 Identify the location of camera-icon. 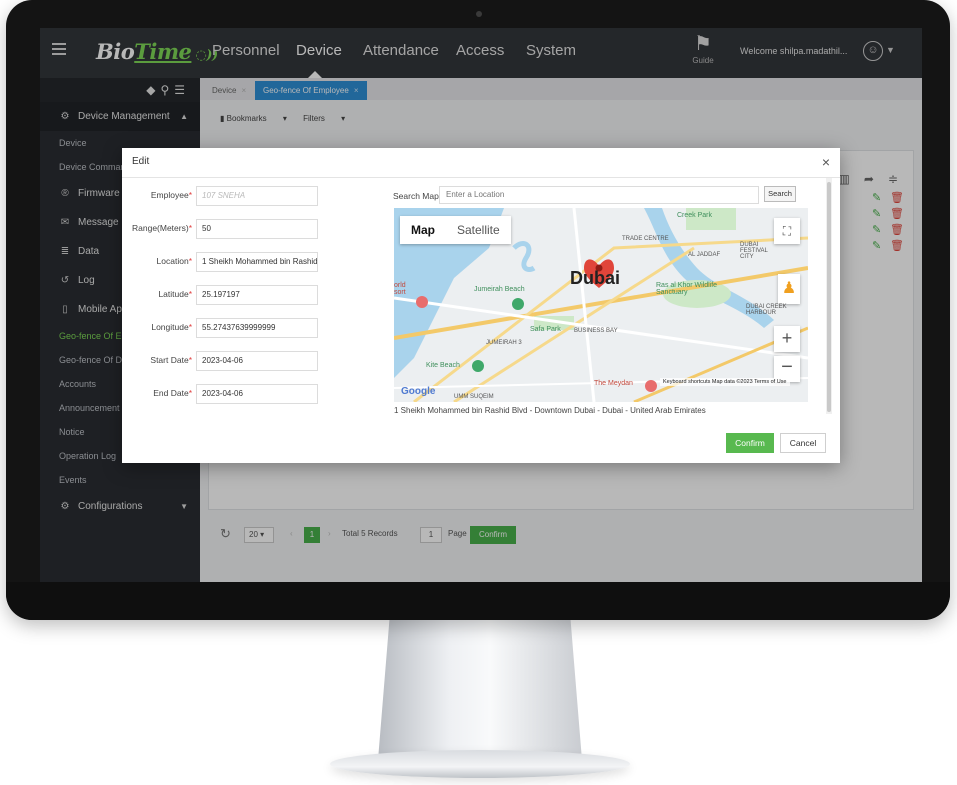
(479, 14).